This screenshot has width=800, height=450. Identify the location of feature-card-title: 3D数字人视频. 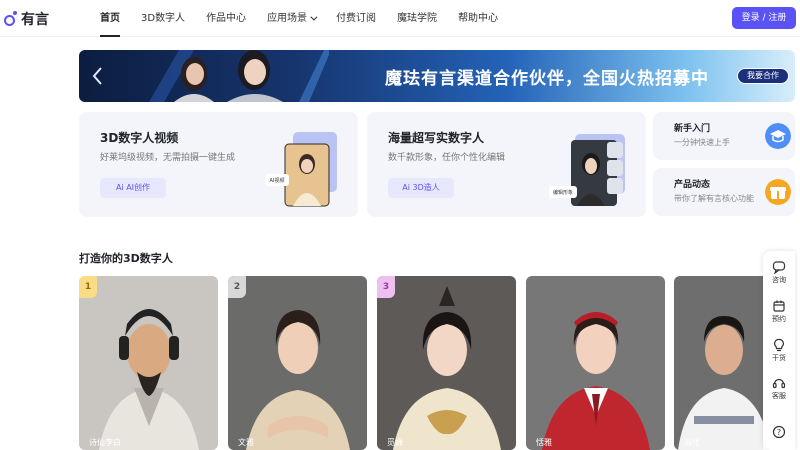
(139, 138).